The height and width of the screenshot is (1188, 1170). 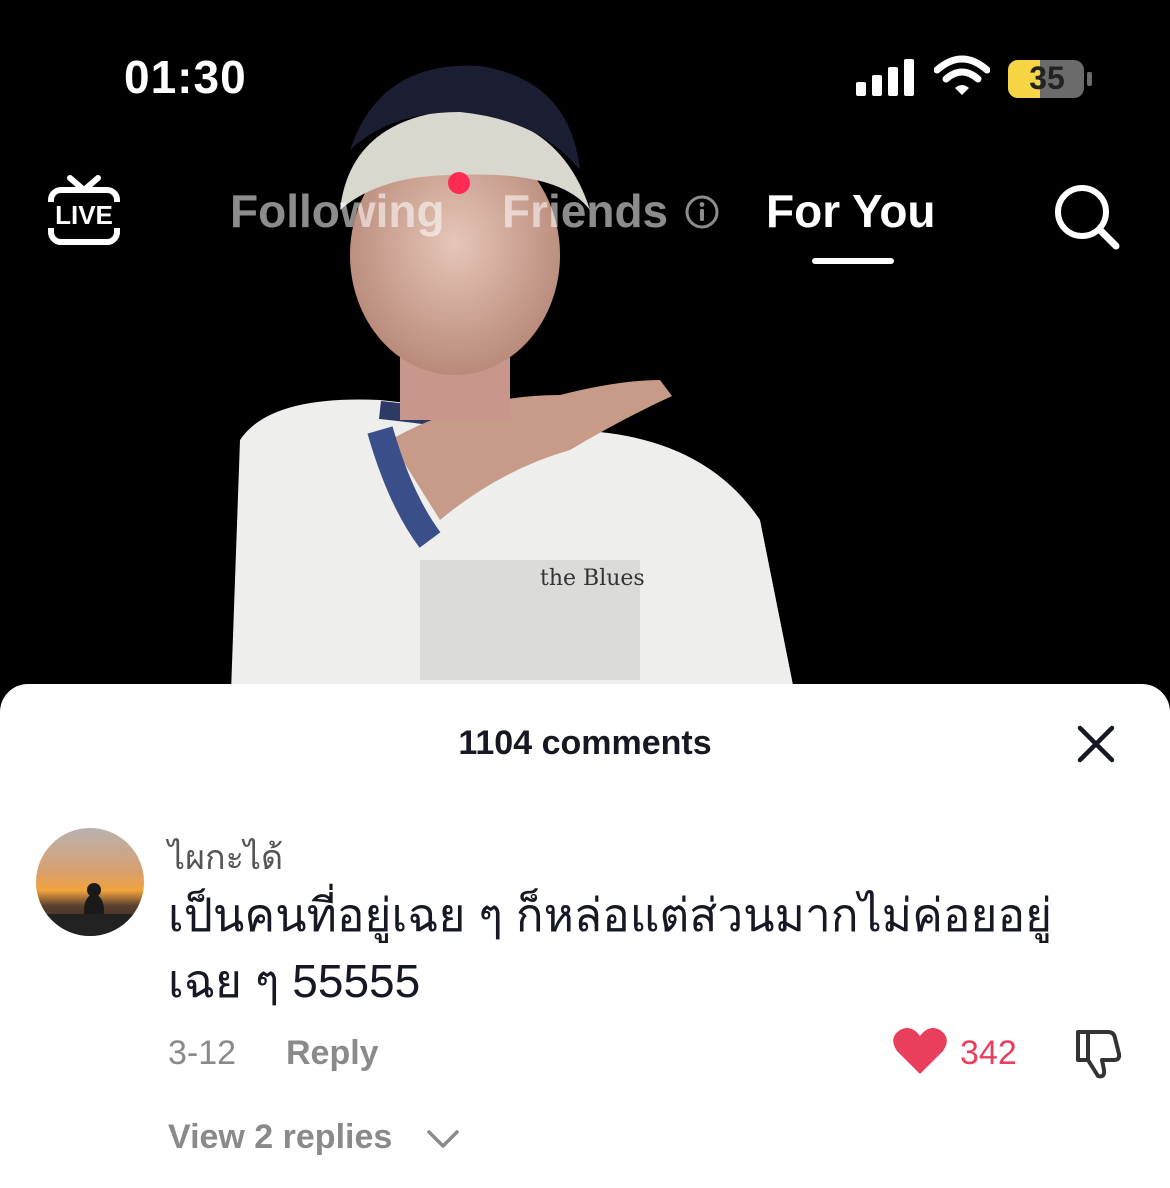 I want to click on status-bar: 01:30 35, so click(x=585, y=70).